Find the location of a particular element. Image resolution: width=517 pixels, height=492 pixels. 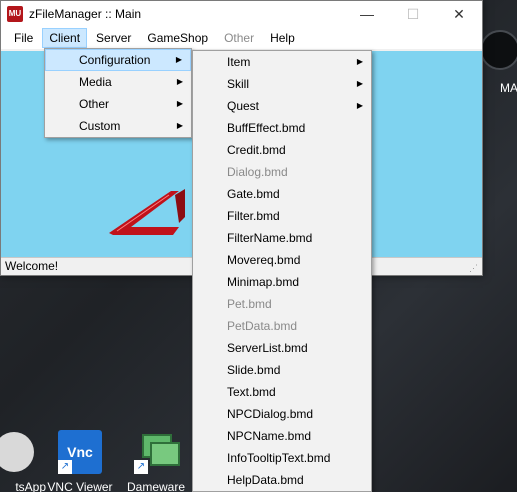

config-item-helpdata: HelpData.bmd is located at coordinates (282, 480).